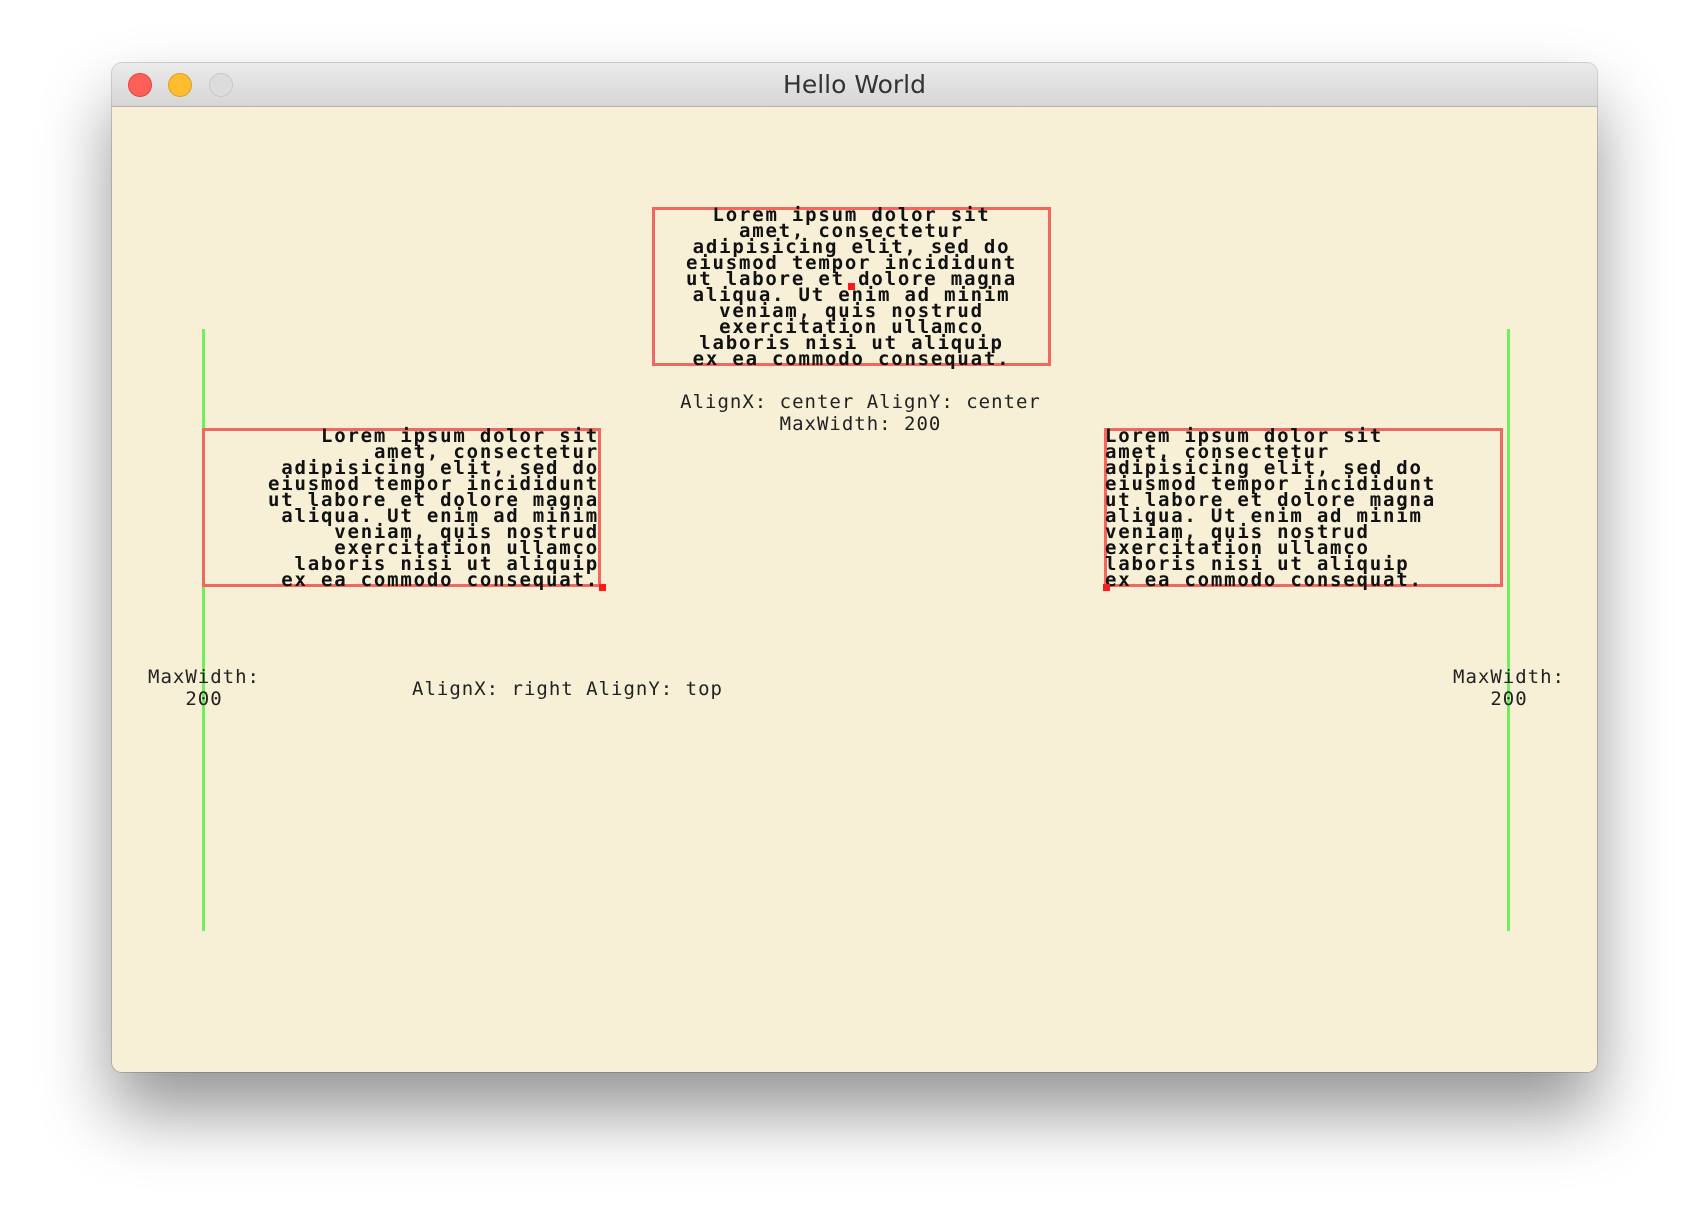 The width and height of the screenshot is (1704, 1228). What do you see at coordinates (204, 699) in the screenshot?
I see `left-maxwidth-value: 200` at bounding box center [204, 699].